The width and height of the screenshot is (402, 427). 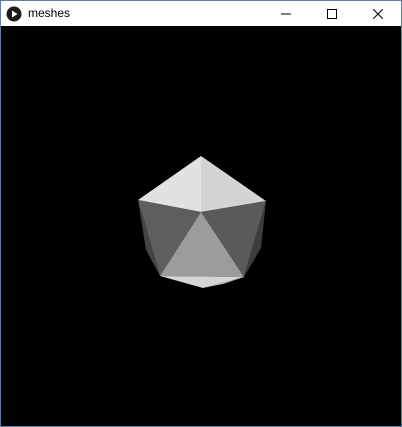 I want to click on mesh-face-bottom-left, so click(x=202, y=282).